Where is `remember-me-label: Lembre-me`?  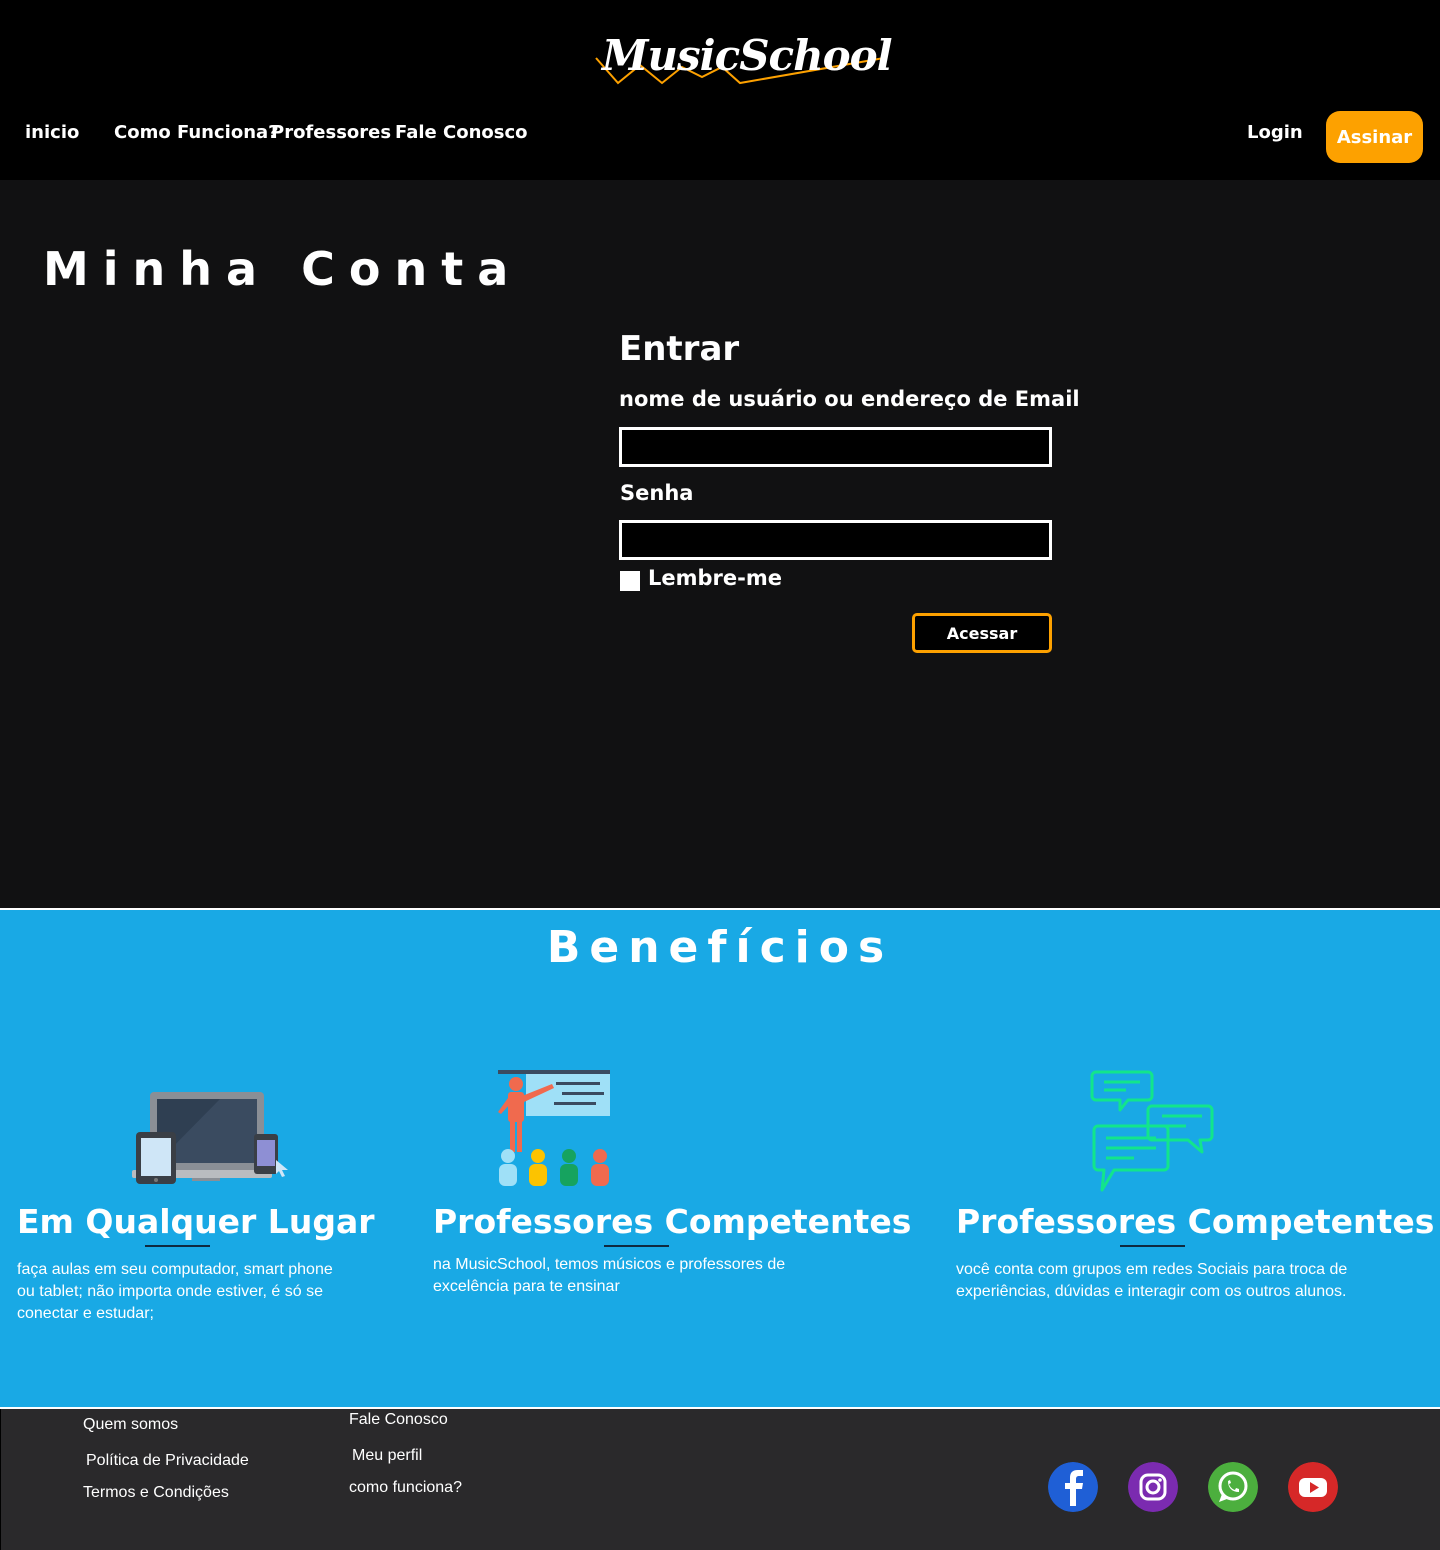
remember-me-label: Lembre-me is located at coordinates (715, 578).